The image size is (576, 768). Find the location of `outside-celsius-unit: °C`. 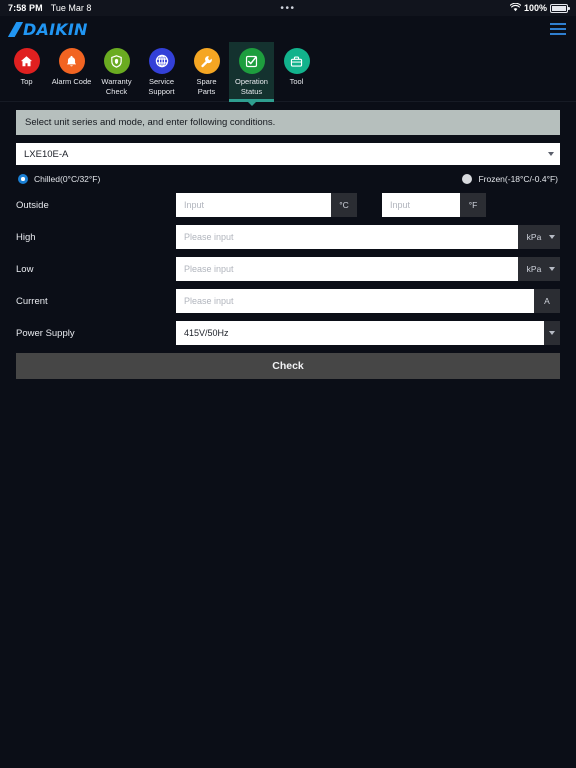

outside-celsius-unit: °C is located at coordinates (344, 205).